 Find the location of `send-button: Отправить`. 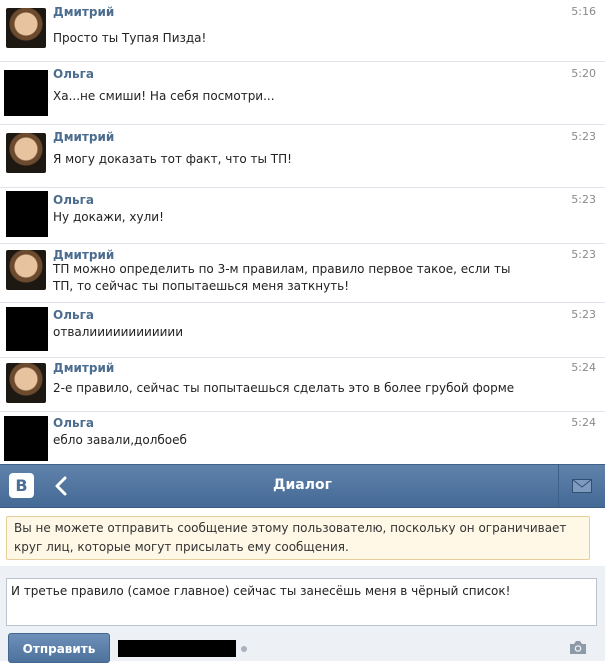

send-button: Отправить is located at coordinates (59, 648).